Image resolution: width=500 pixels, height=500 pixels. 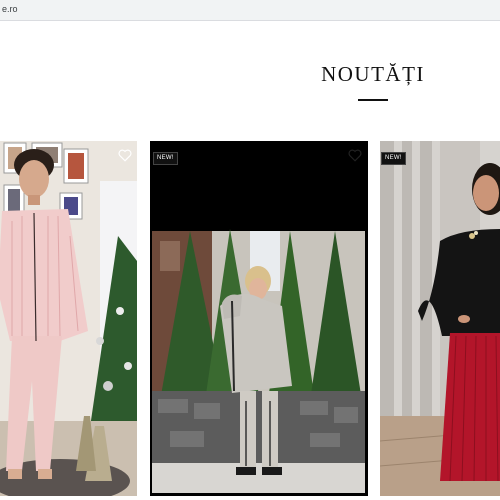 I want to click on section-title: NOUTĂȚI, so click(x=373, y=74).